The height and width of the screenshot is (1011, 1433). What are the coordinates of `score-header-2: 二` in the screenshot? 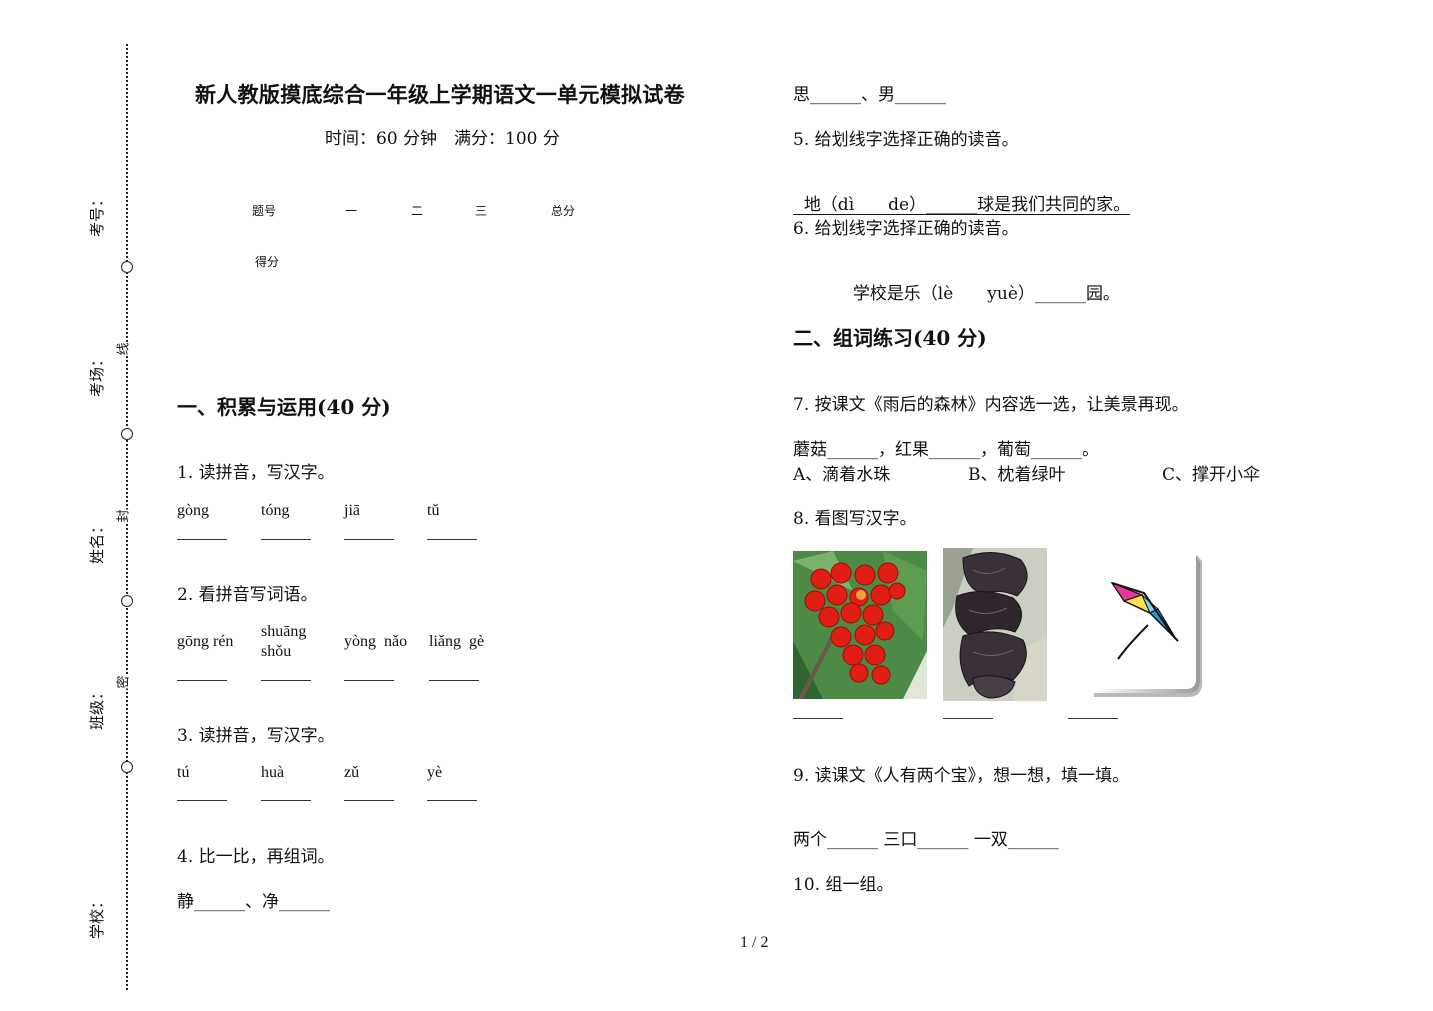 It's located at (417, 211).